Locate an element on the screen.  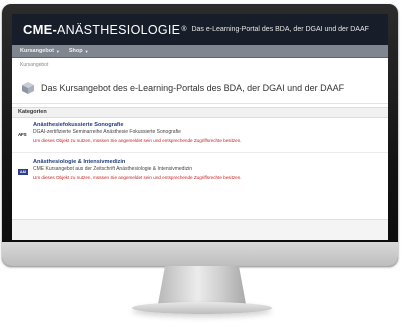
course-badge: AFS is located at coordinates (22, 134).